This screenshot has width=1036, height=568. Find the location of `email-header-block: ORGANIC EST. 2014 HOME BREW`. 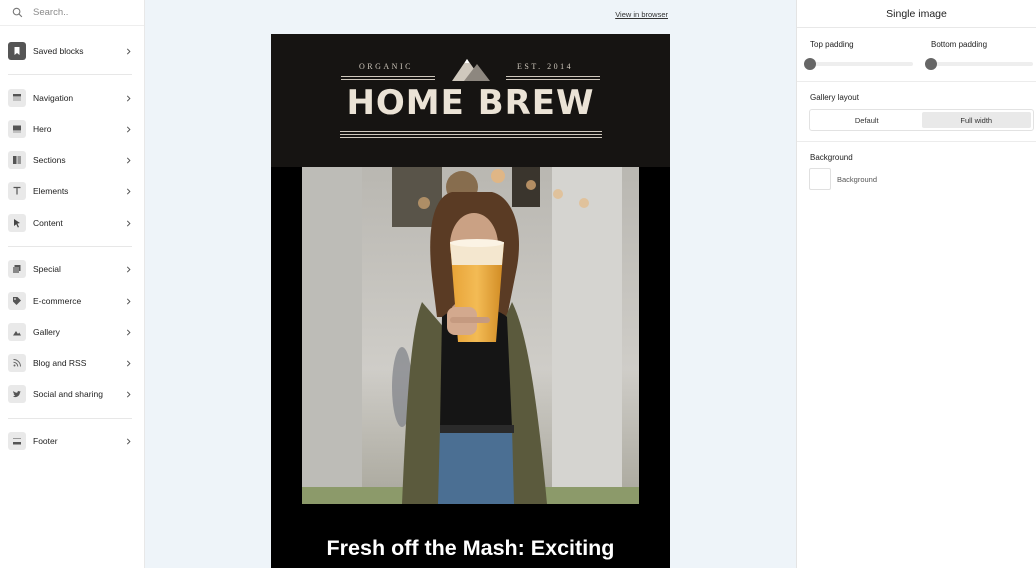

email-header-block: ORGANIC EST. 2014 HOME BREW is located at coordinates (470, 100).